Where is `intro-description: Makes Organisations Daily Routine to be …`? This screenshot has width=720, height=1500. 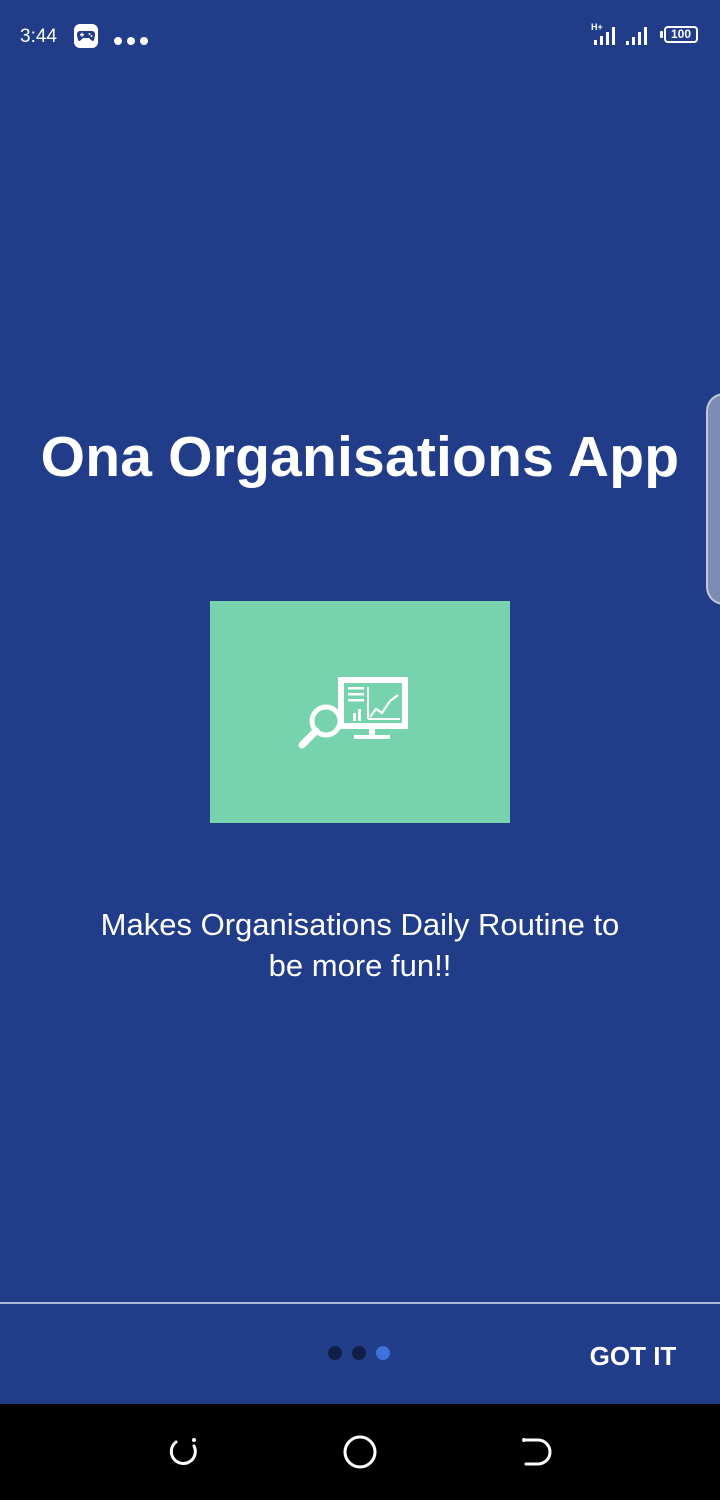 intro-description: Makes Organisations Daily Routine to be … is located at coordinates (360, 945).